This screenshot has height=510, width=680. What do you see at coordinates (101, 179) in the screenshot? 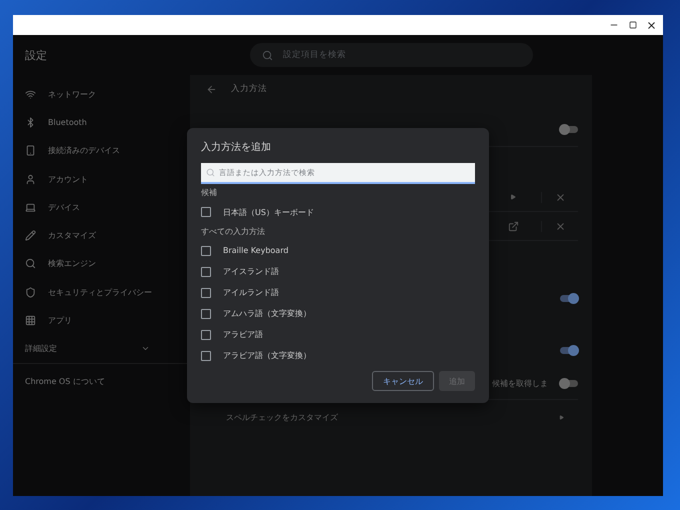
I see `sidebar-item: アカウント` at bounding box center [101, 179].